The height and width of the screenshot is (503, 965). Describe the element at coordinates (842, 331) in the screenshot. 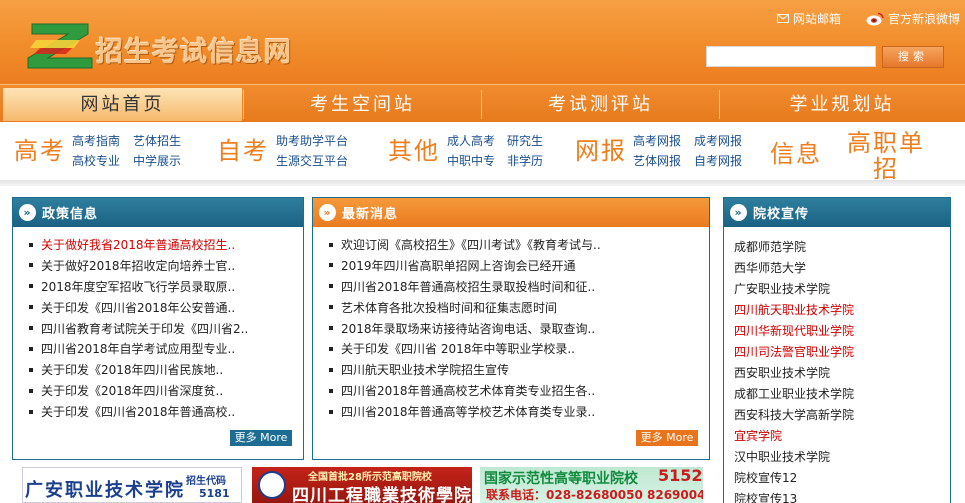

I see `school-link: 四川华新现代职业学院` at that location.